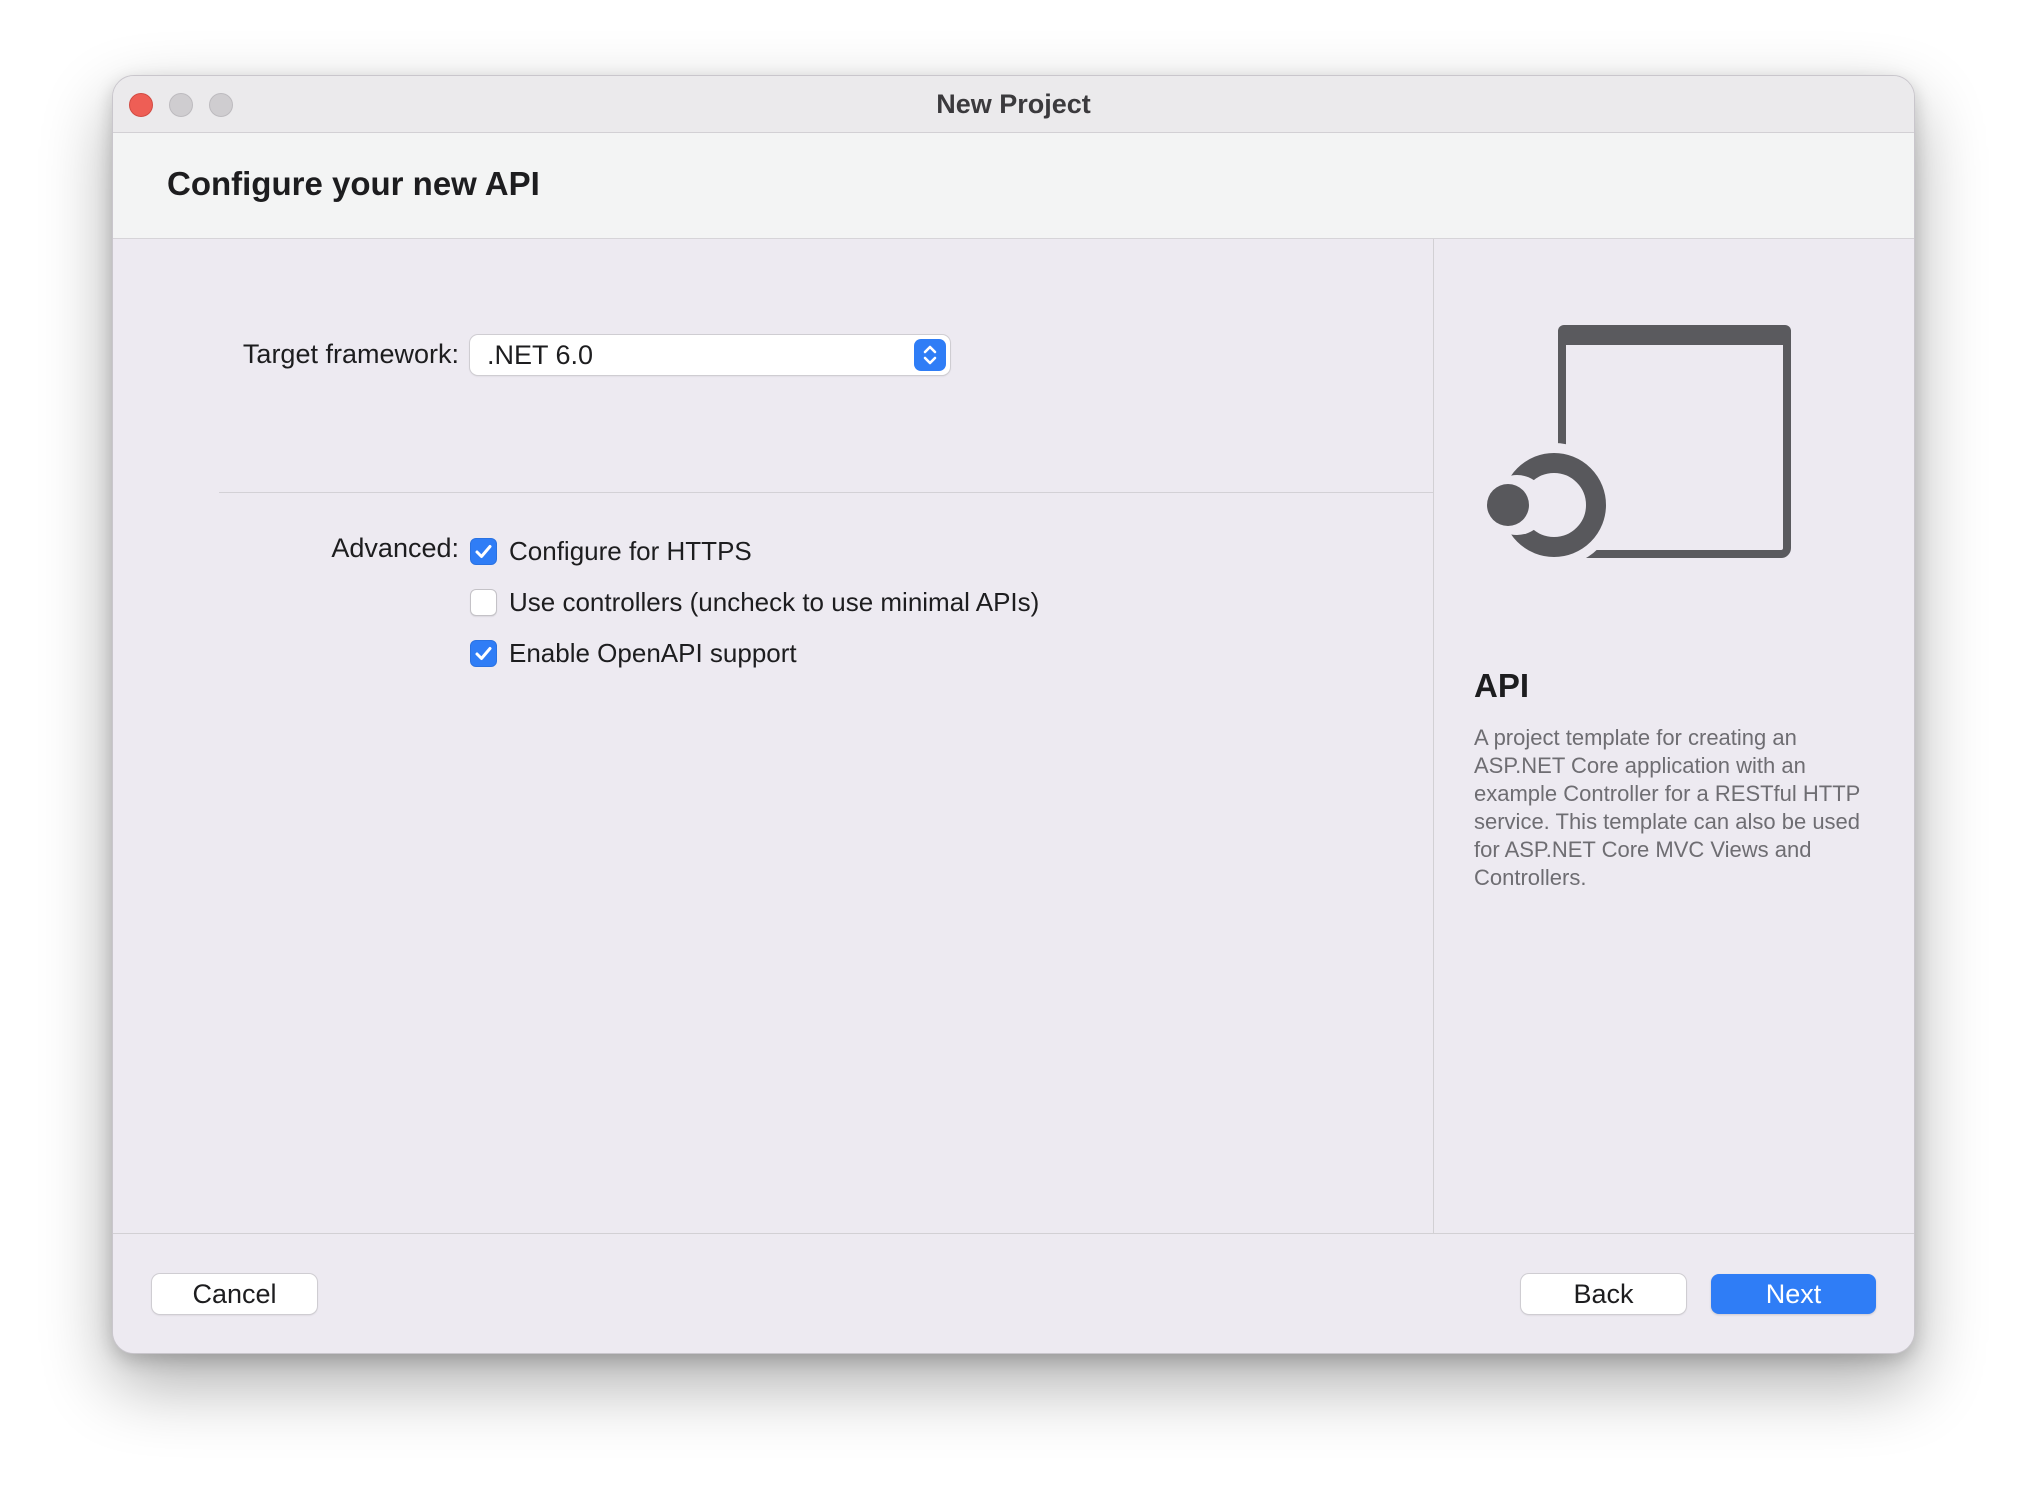 This screenshot has width=2024, height=1500. What do you see at coordinates (353, 183) in the screenshot?
I see `page-title: Configure your new API` at bounding box center [353, 183].